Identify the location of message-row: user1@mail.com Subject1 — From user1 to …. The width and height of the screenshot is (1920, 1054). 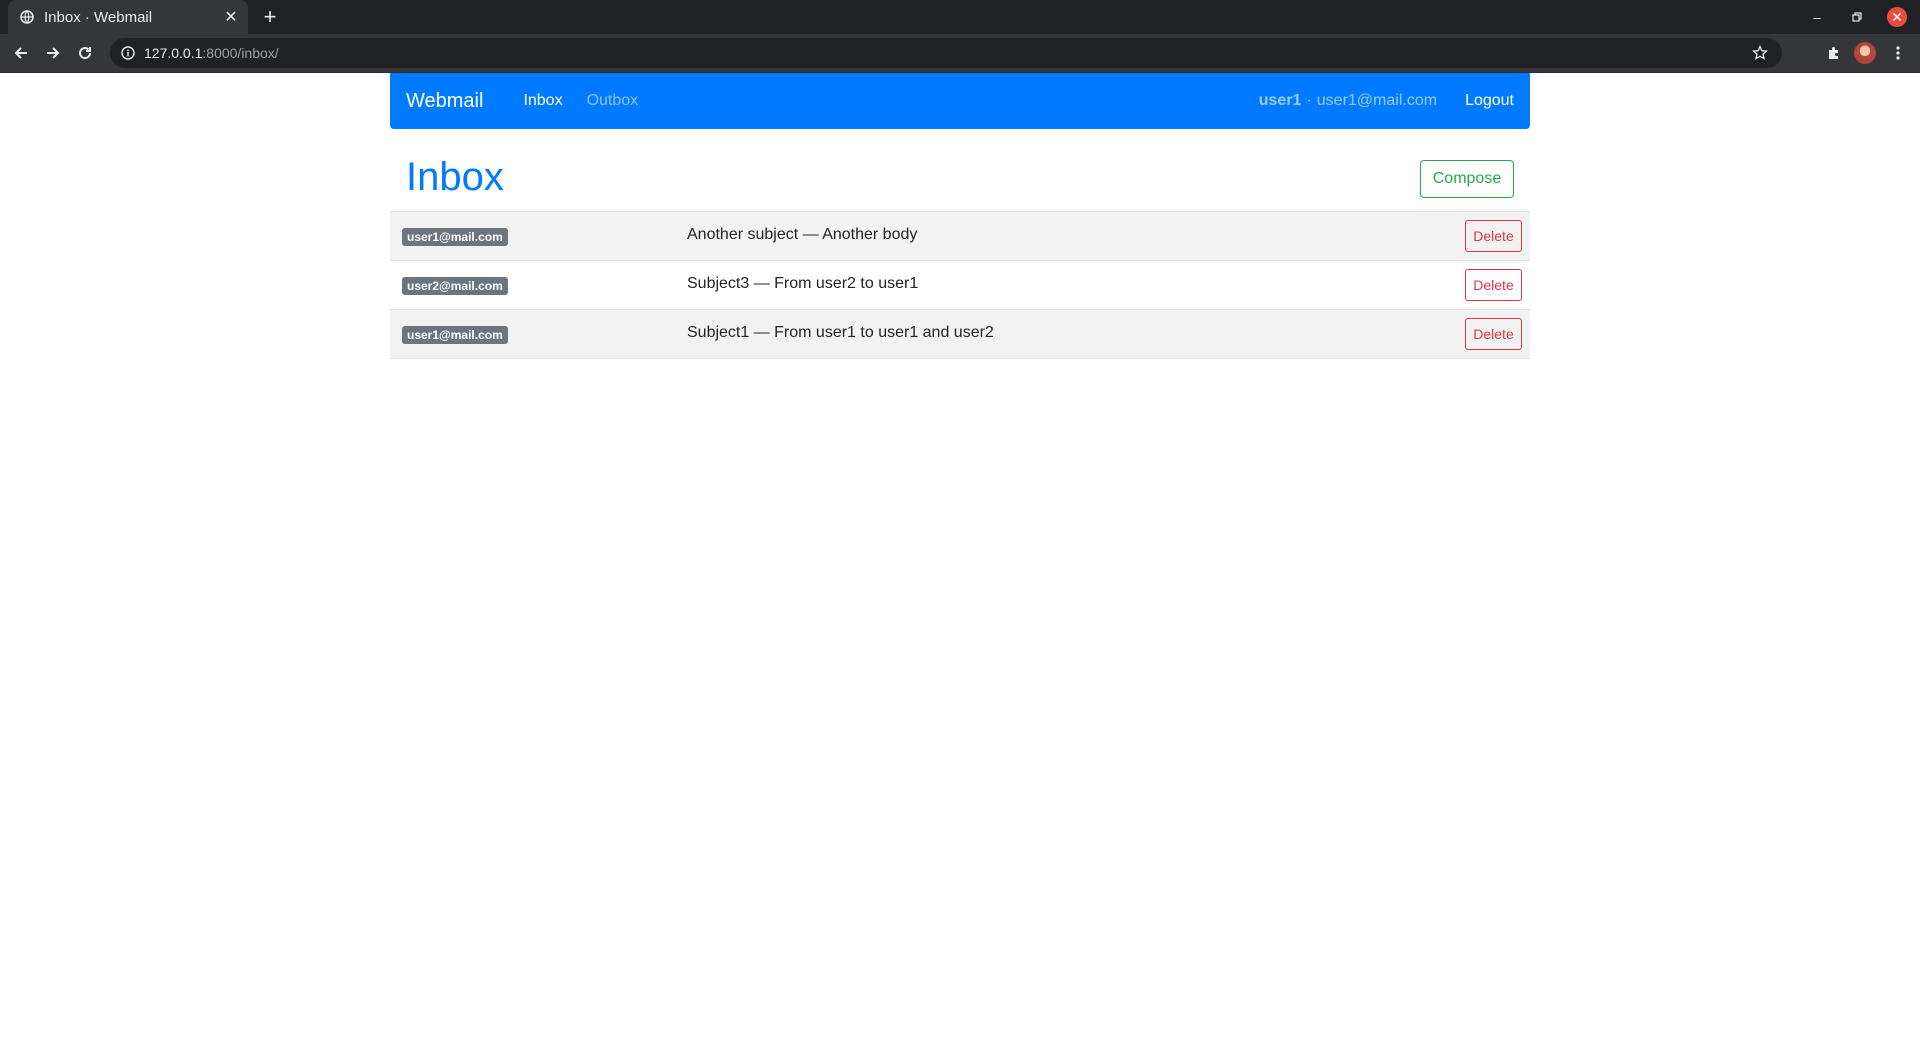
(960, 334).